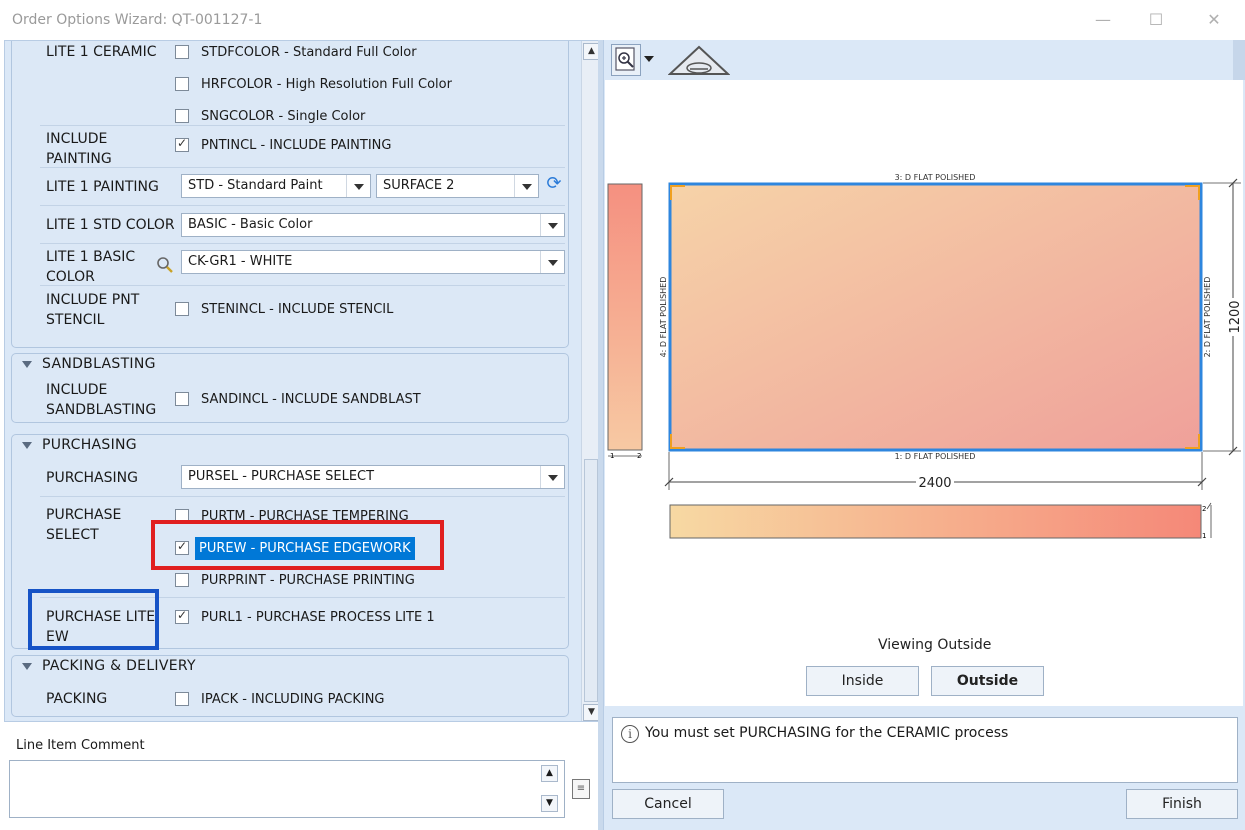 The width and height of the screenshot is (1245, 830). Describe the element at coordinates (92, 478) in the screenshot. I see `purchasing-label: PURCHASING` at that location.